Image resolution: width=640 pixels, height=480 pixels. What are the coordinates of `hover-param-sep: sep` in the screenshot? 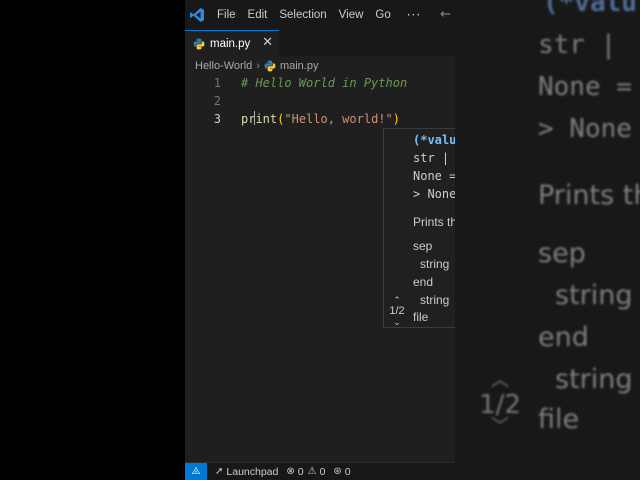 It's located at (423, 246).